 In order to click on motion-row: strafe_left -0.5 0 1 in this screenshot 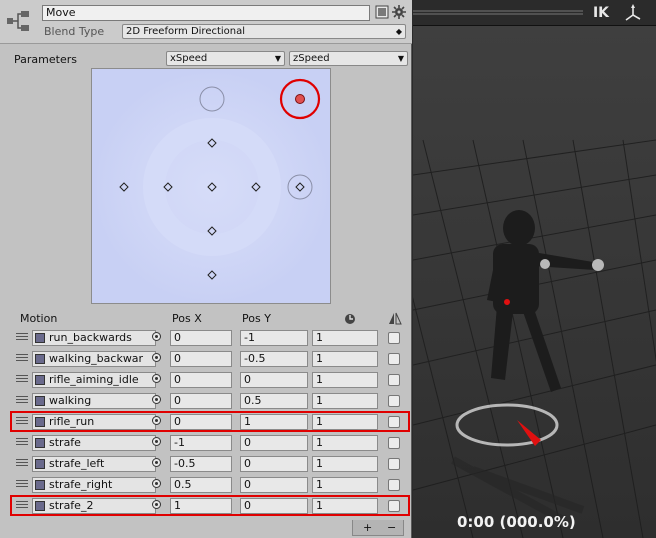, I will do `click(210, 463)`.